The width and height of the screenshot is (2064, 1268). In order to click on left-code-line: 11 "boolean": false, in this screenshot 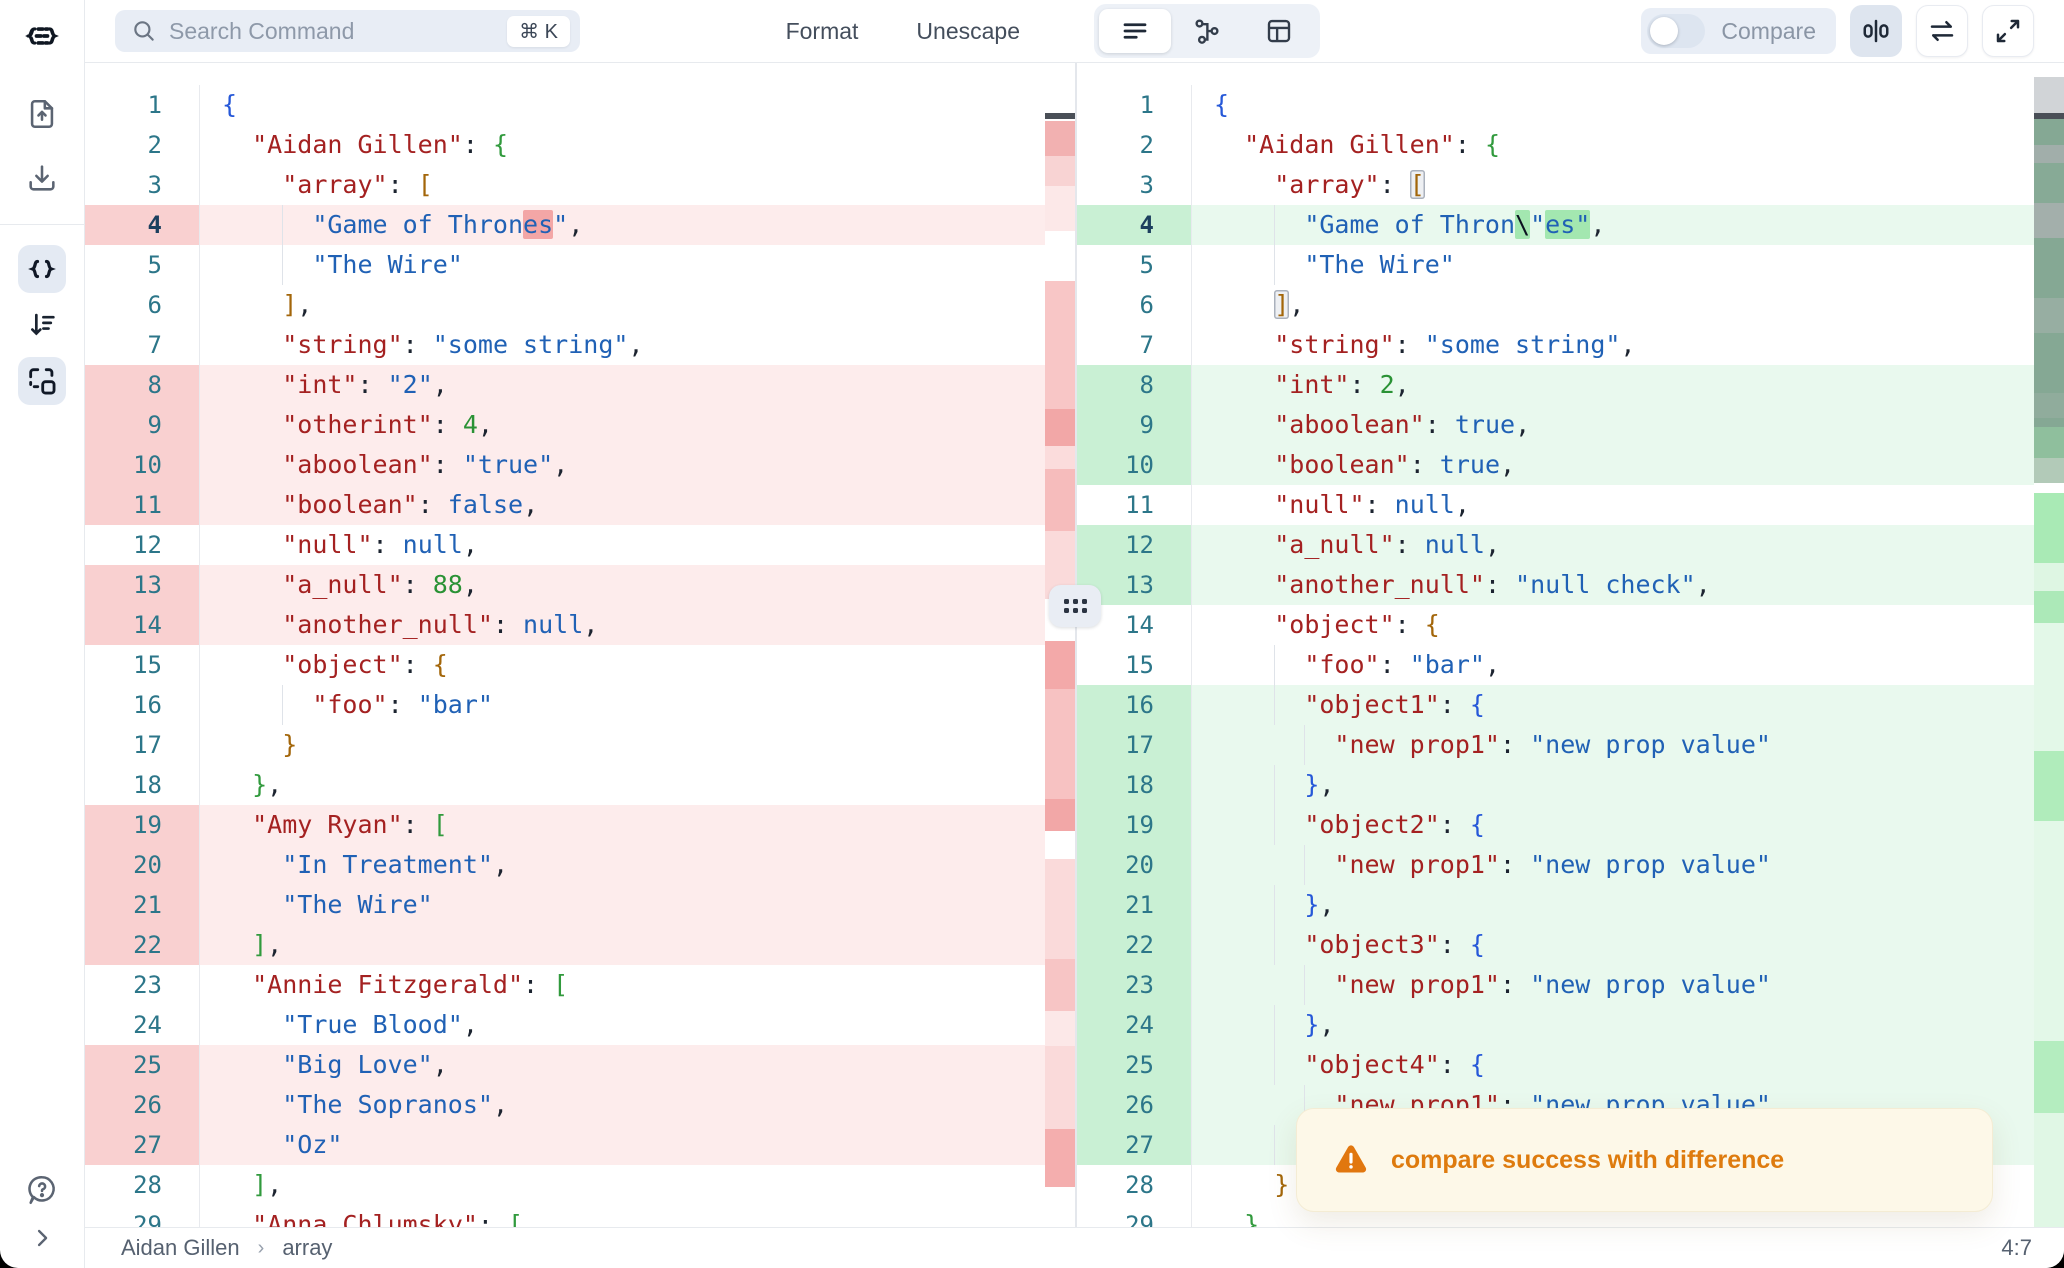, I will do `click(580, 505)`.